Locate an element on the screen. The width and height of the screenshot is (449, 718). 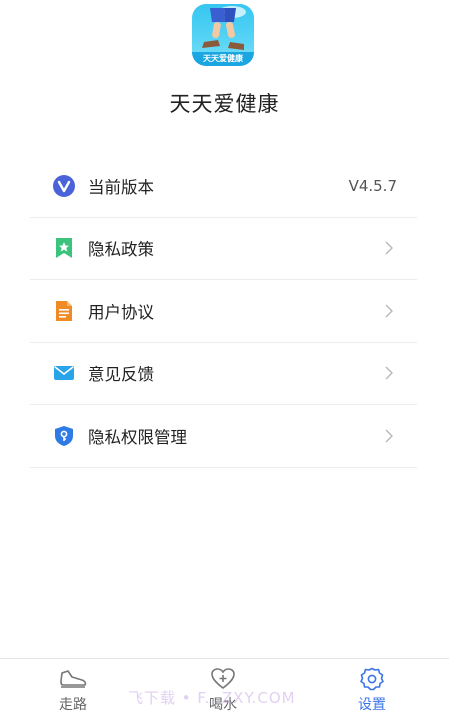
gear-icon is located at coordinates (372, 679).